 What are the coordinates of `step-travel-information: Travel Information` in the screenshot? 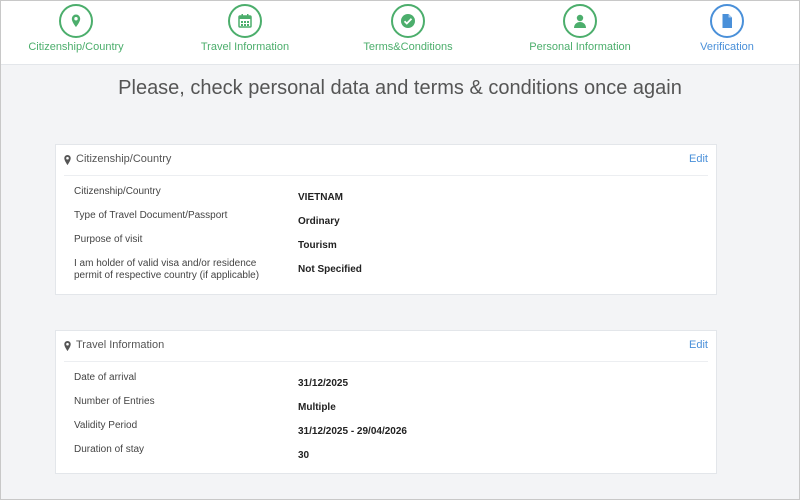 It's located at (245, 28).